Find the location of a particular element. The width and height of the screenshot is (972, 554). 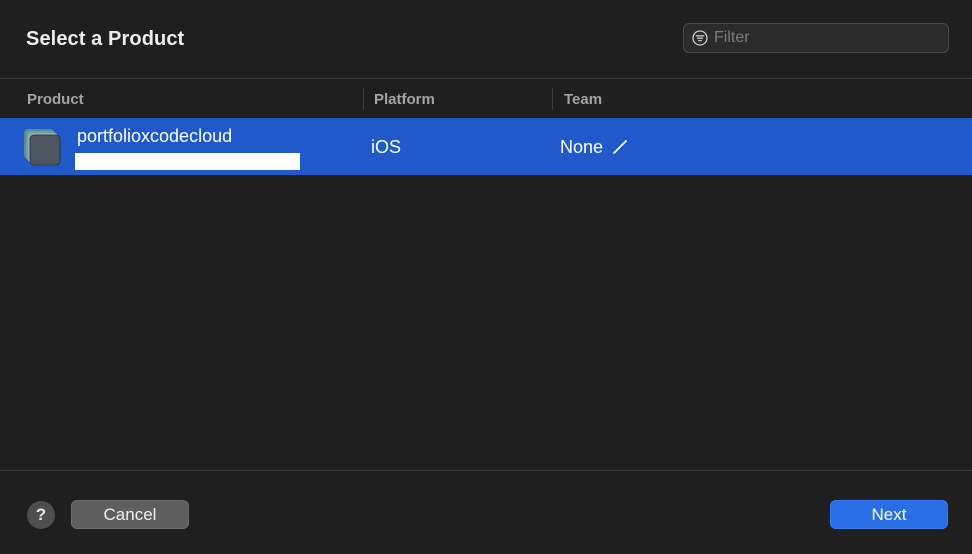

filter-input is located at coordinates (829, 38).